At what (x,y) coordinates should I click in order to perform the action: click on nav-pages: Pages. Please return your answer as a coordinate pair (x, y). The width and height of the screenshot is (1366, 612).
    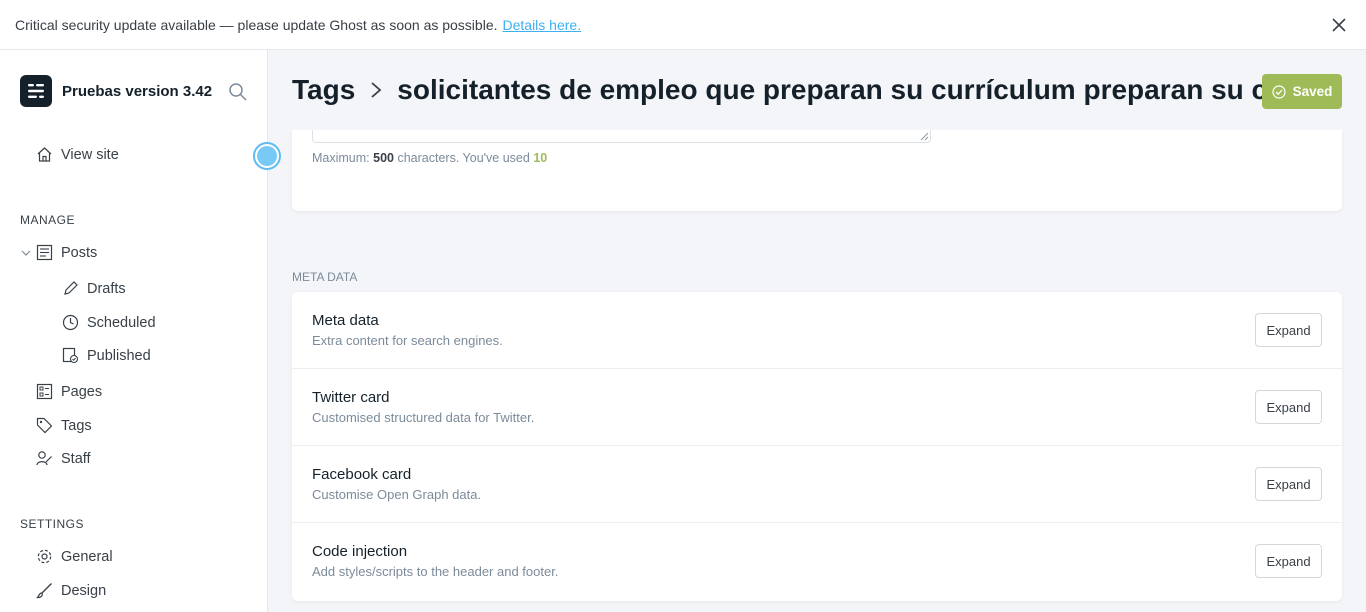
    Looking at the image, I should click on (69, 391).